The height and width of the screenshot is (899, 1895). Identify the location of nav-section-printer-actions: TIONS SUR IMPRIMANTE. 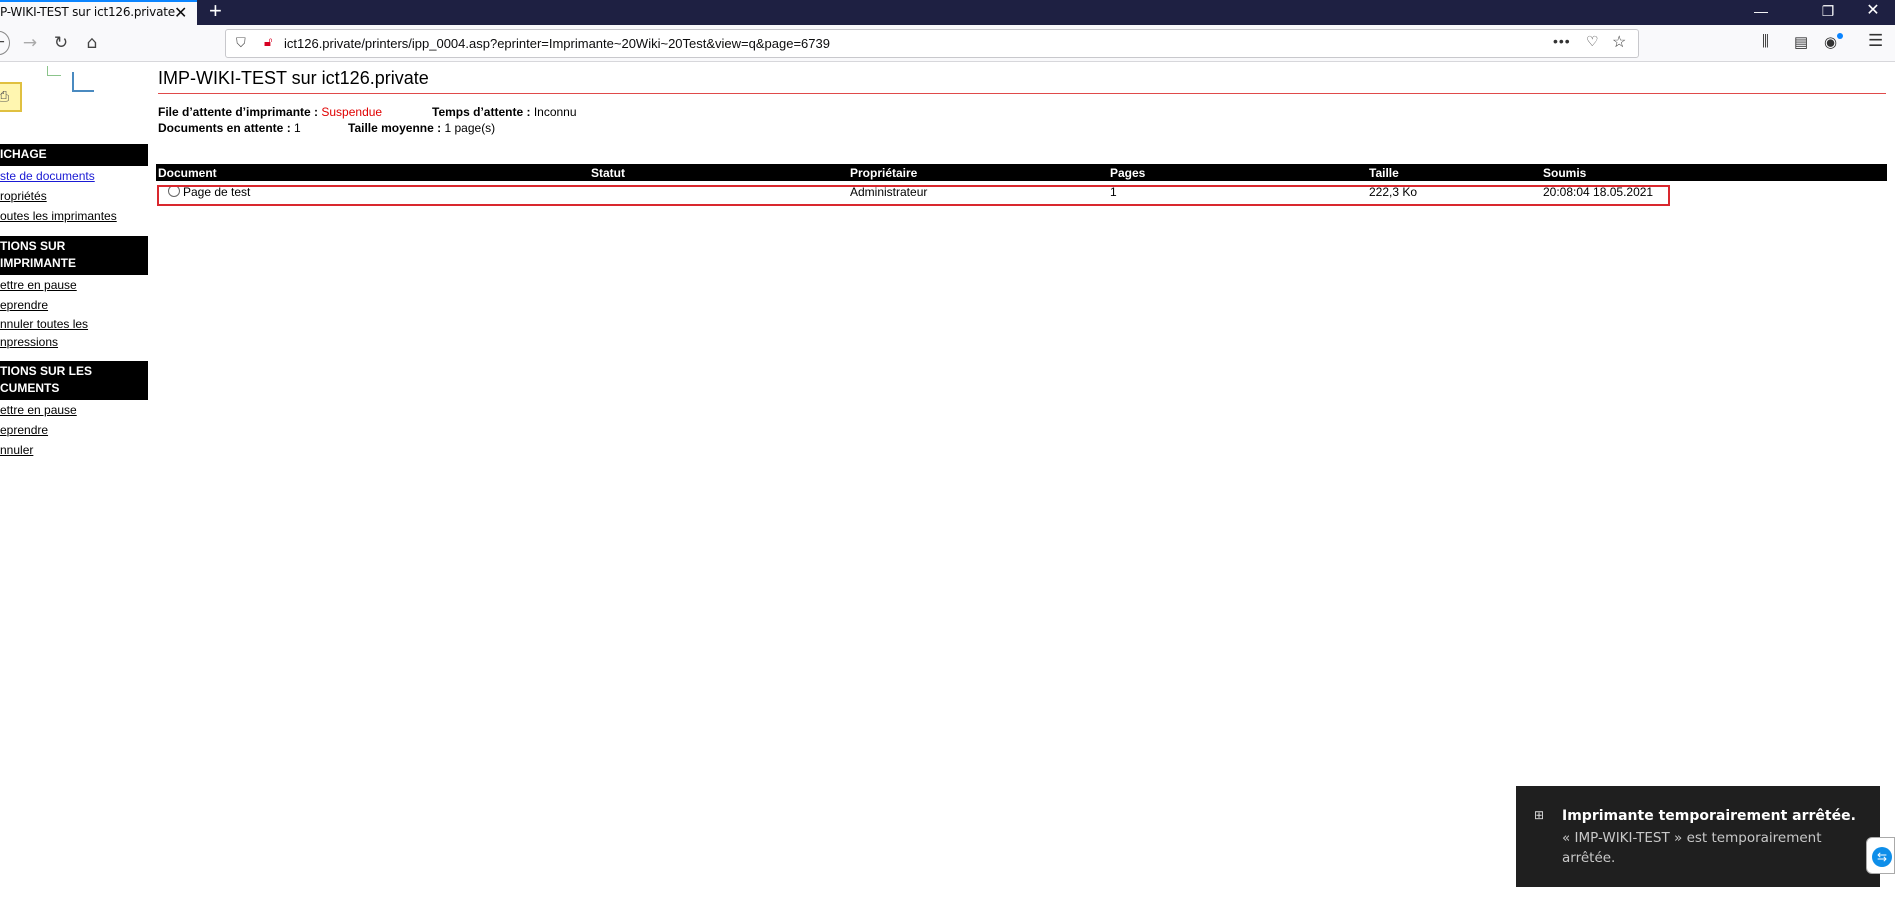
(74, 255).